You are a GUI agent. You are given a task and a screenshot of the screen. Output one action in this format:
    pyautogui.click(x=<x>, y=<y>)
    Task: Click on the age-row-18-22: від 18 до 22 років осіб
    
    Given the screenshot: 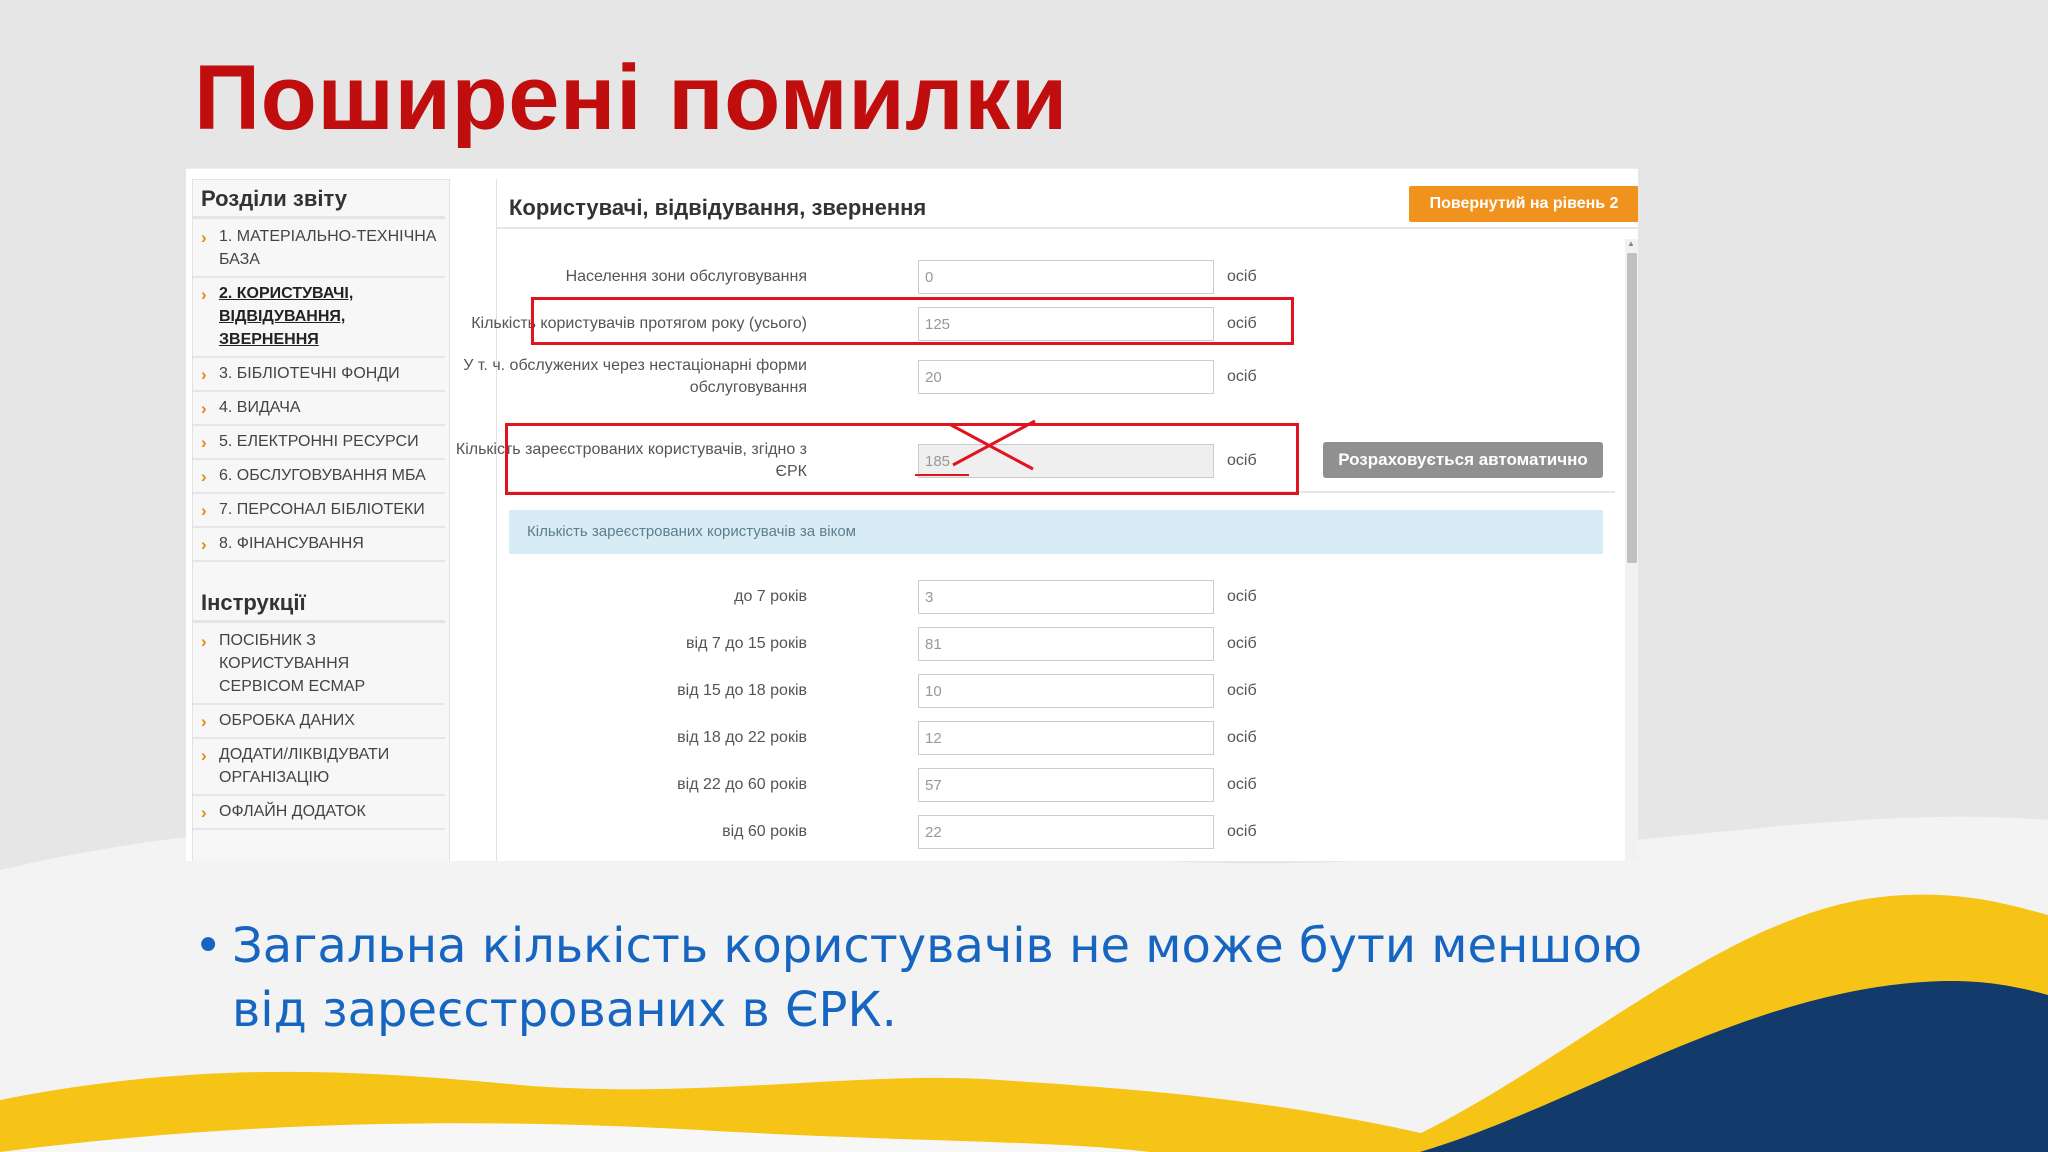 What is the action you would take?
    pyautogui.click(x=1057, y=738)
    